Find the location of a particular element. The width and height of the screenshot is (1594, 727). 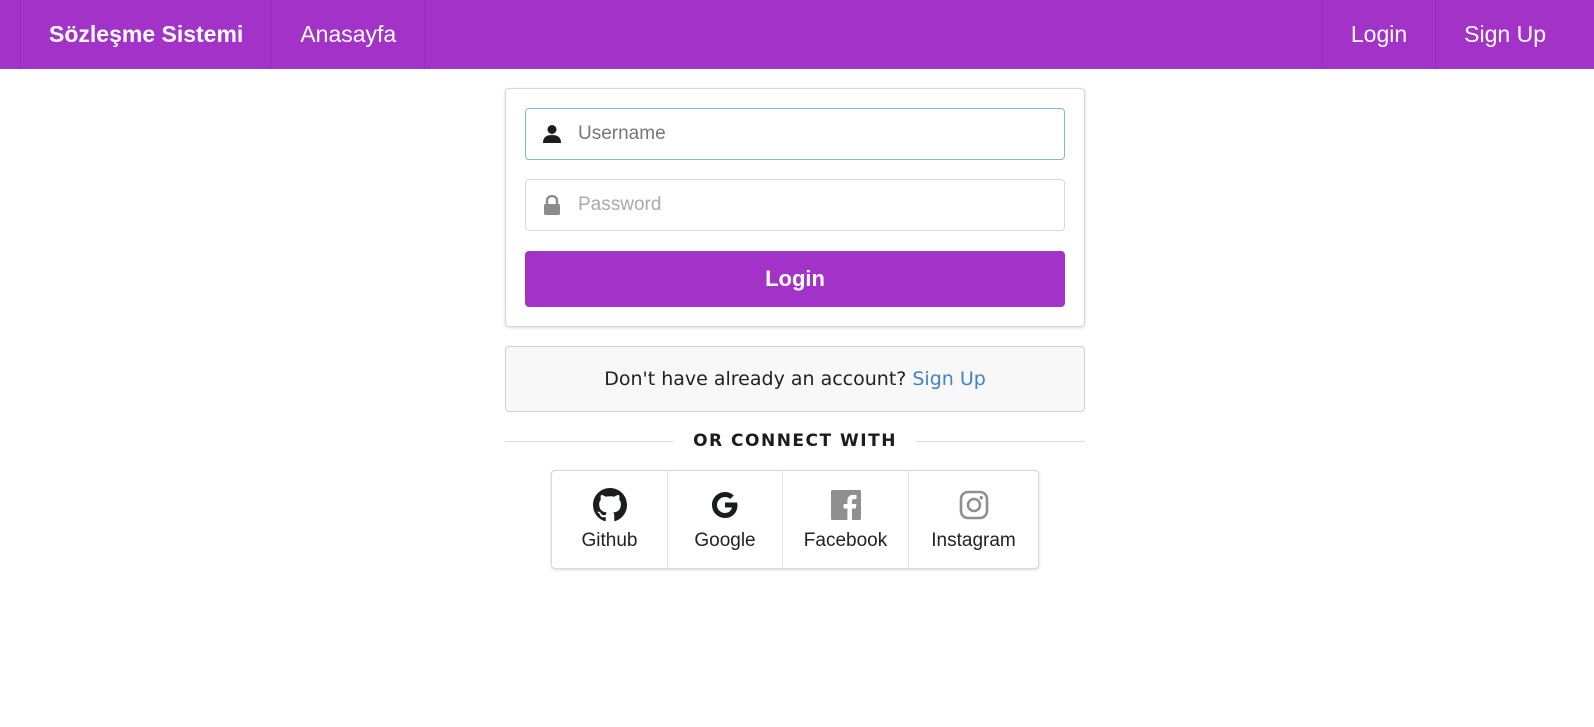

divider-line-right is located at coordinates (1000, 441).